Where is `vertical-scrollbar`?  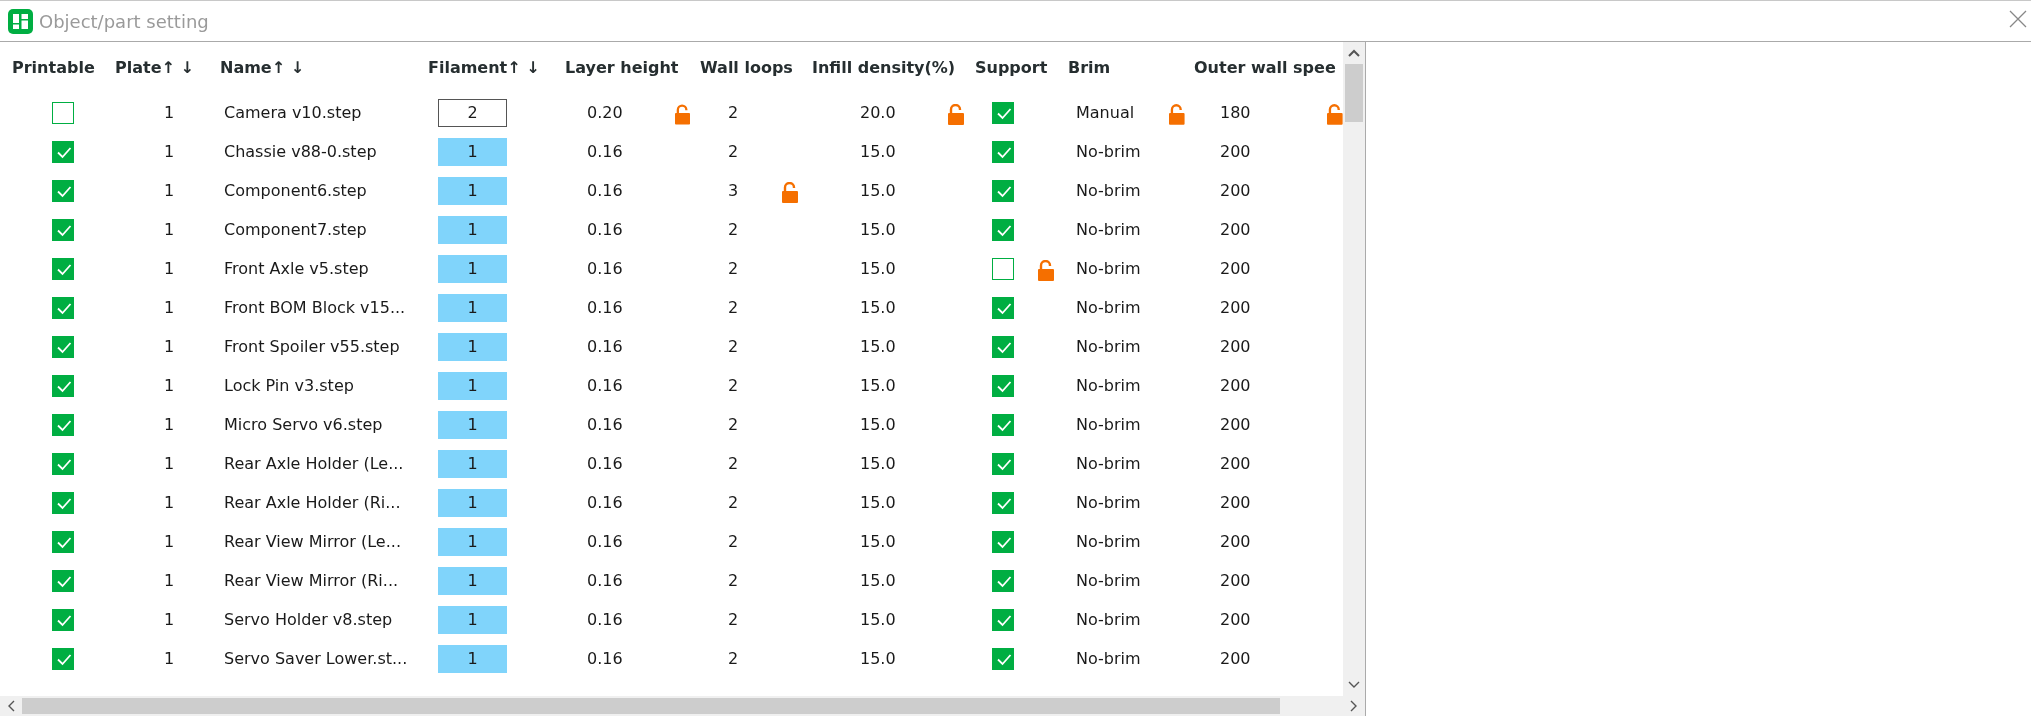
vertical-scrollbar is located at coordinates (1354, 369).